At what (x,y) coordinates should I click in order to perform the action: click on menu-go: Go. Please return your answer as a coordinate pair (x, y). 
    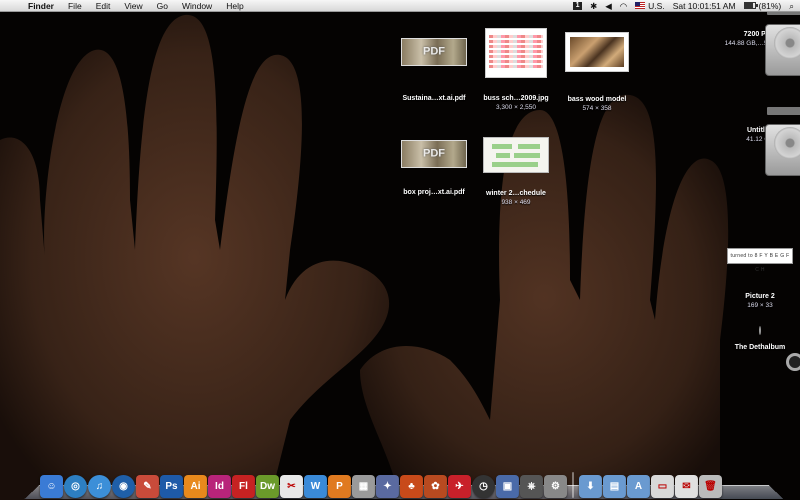
    Looking at the image, I should click on (162, 6).